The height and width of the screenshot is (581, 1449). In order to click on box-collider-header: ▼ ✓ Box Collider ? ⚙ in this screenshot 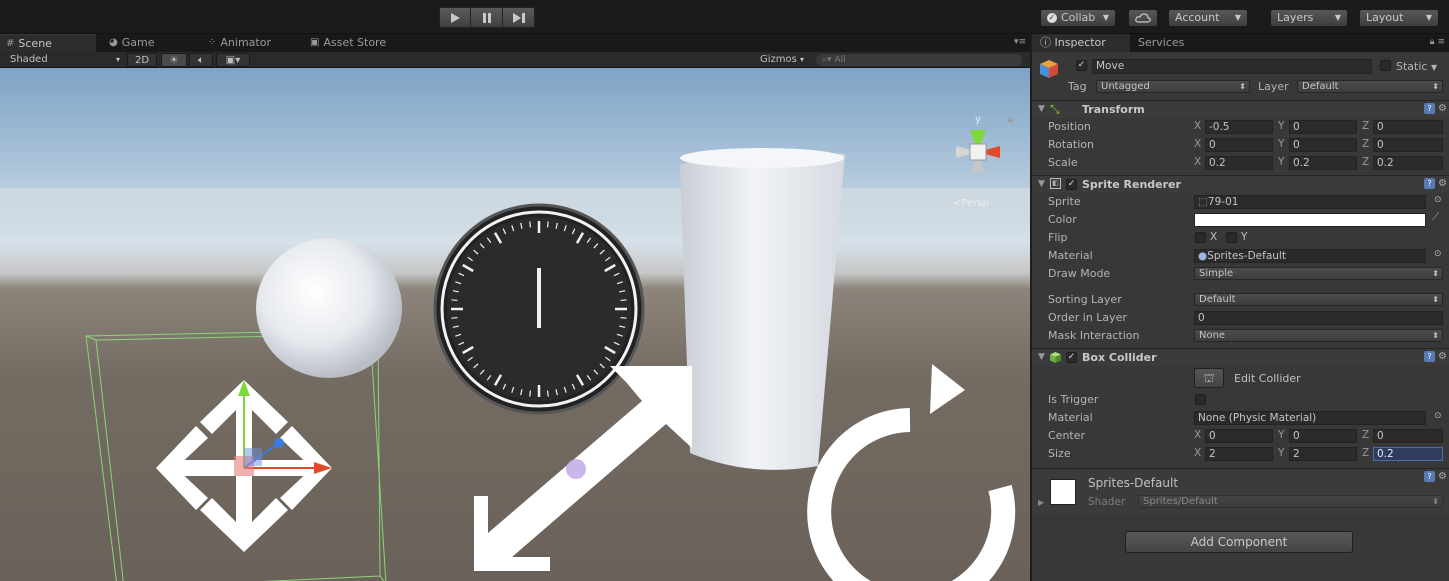, I will do `click(1240, 357)`.